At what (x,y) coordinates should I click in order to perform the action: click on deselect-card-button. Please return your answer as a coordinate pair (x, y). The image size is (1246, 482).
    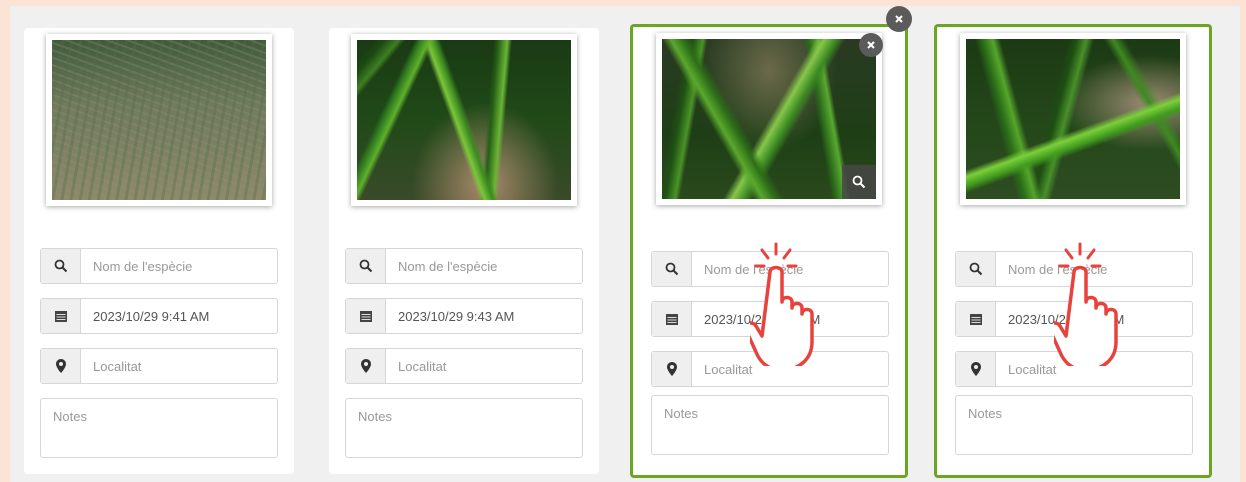
    Looking at the image, I should click on (899, 19).